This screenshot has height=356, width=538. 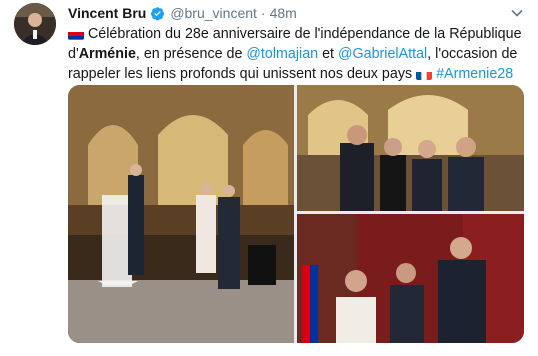 What do you see at coordinates (424, 74) in the screenshot?
I see `france-flag-icon` at bounding box center [424, 74].